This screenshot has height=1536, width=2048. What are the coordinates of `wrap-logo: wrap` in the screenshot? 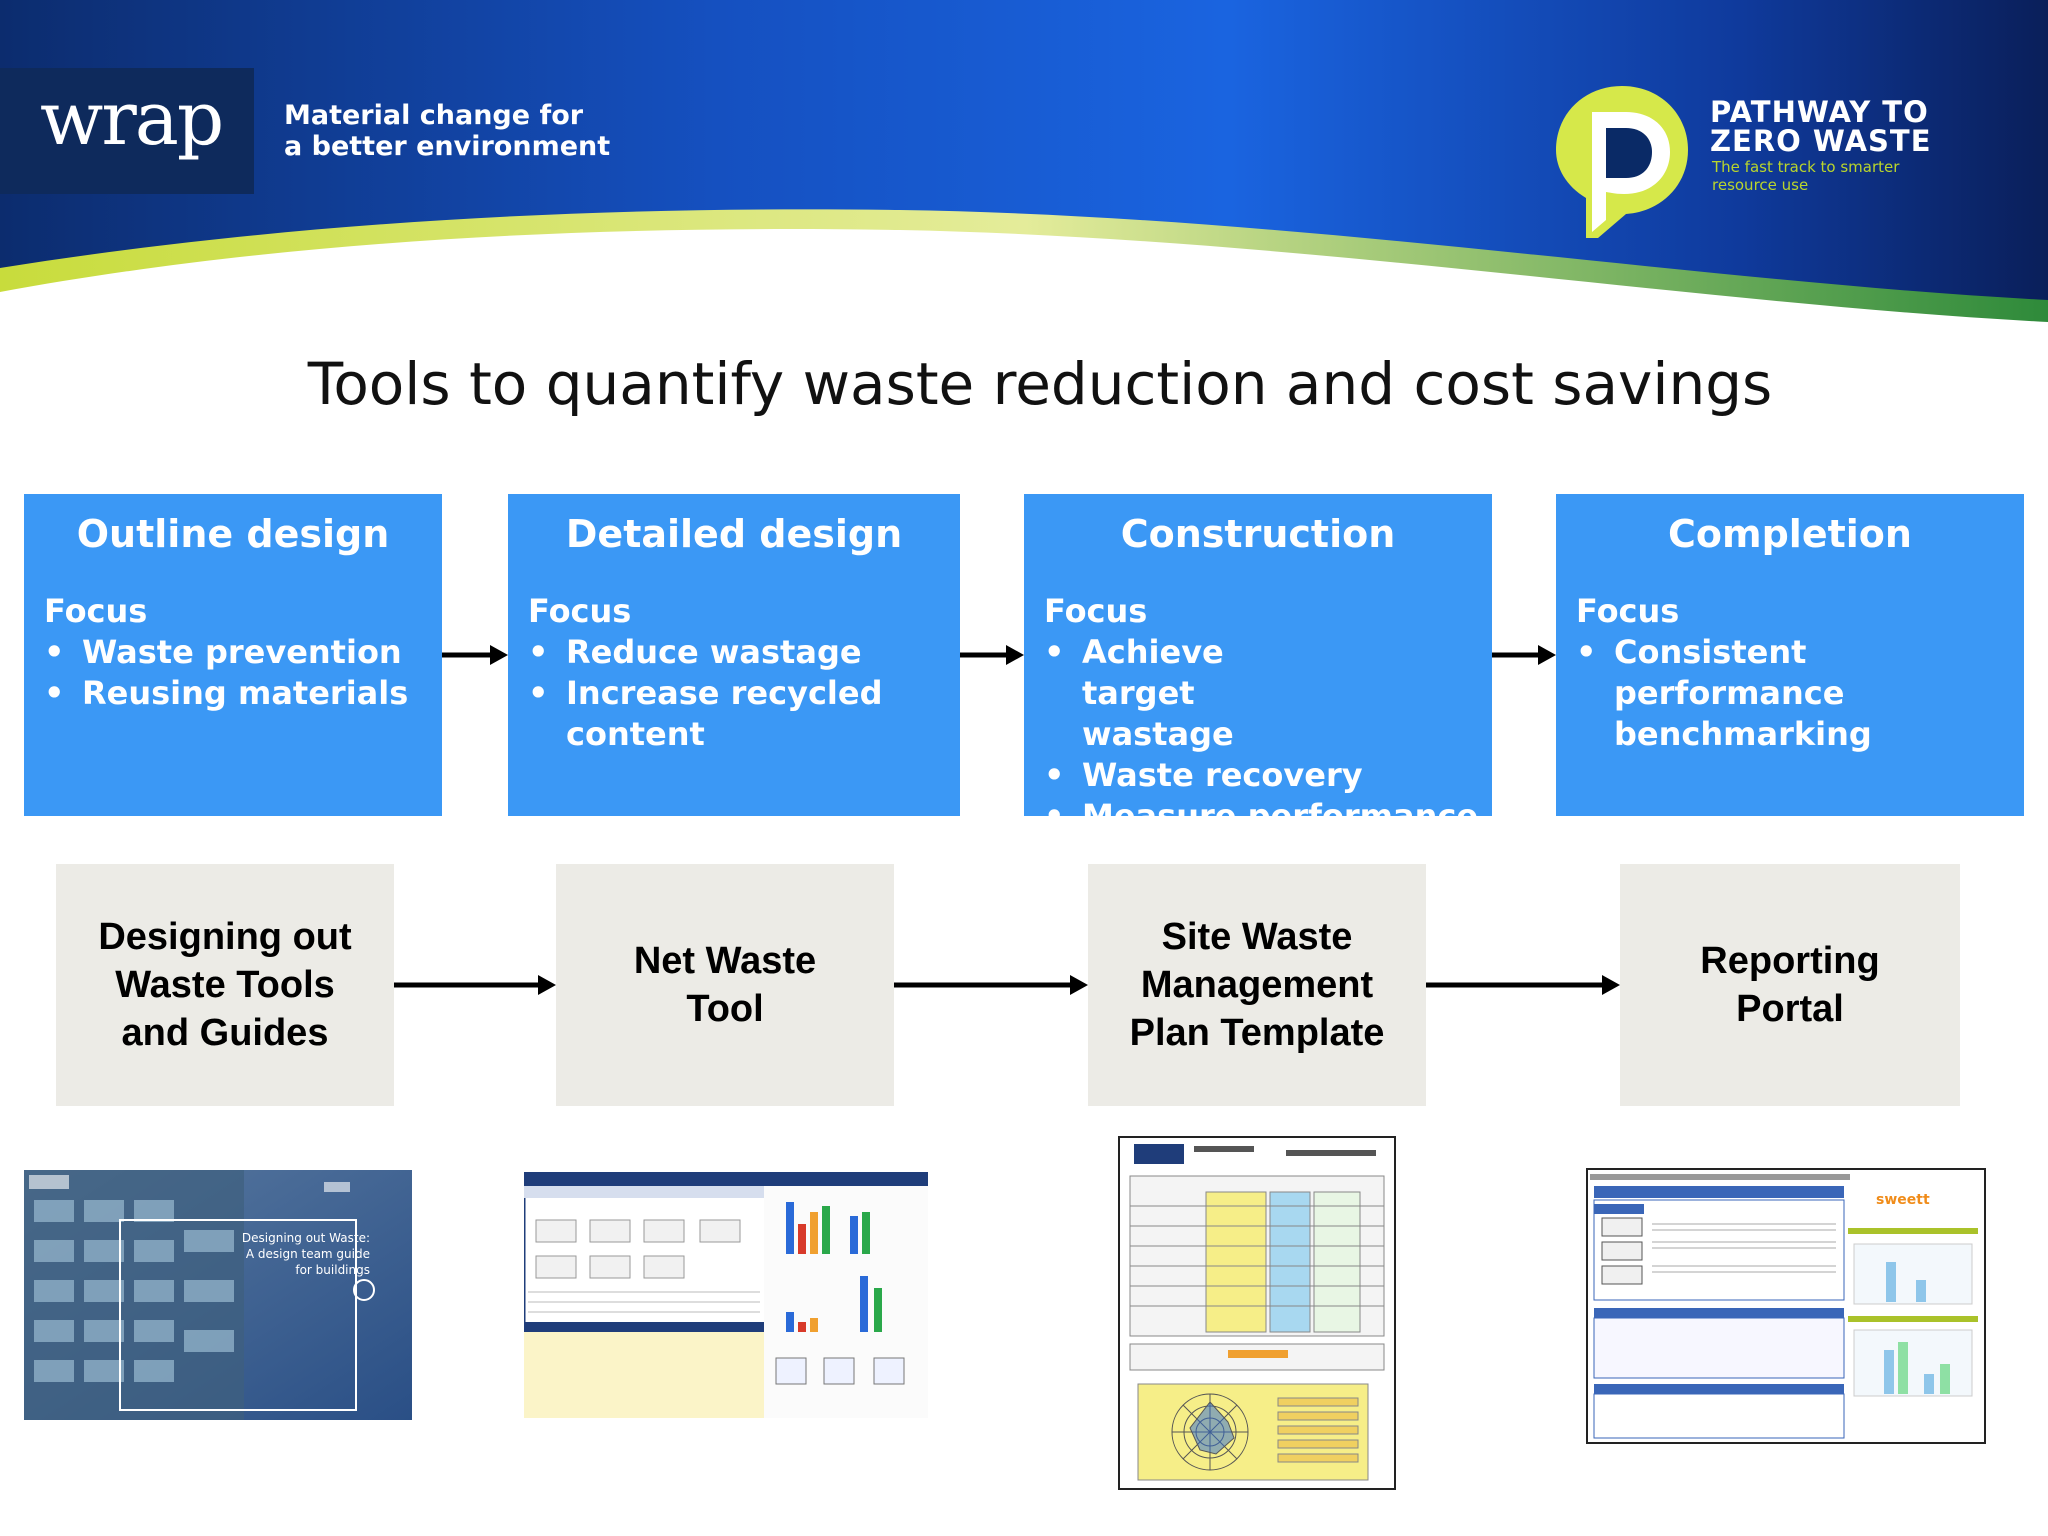 It's located at (132, 119).